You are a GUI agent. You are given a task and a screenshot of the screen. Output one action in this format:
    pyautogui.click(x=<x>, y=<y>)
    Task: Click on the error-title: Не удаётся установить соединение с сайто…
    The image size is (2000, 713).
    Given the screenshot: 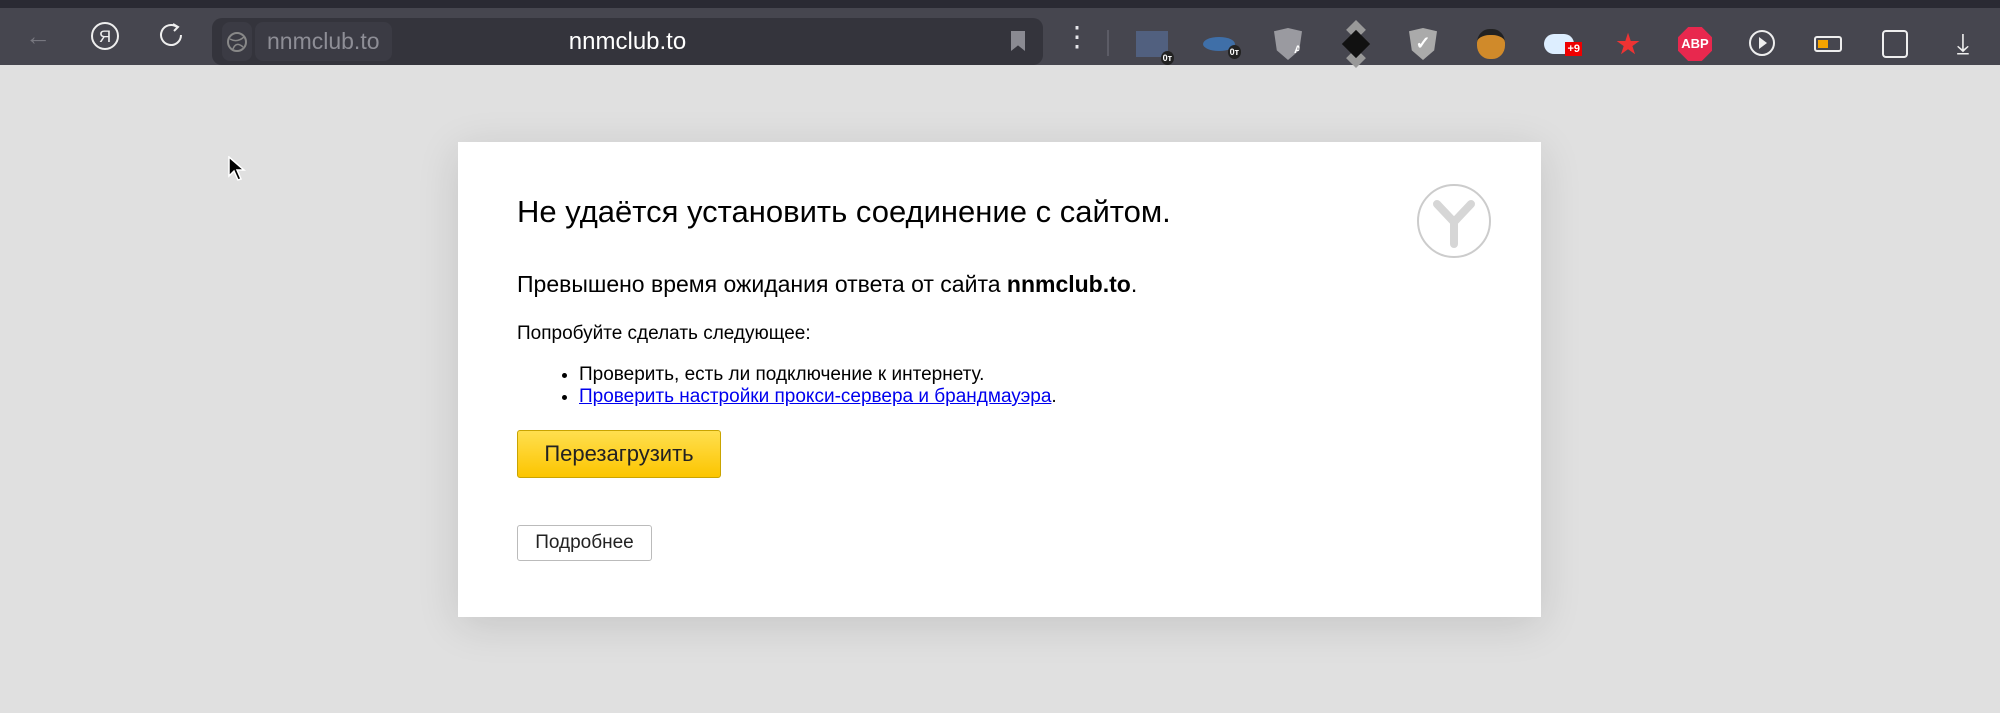 What is the action you would take?
    pyautogui.click(x=844, y=211)
    